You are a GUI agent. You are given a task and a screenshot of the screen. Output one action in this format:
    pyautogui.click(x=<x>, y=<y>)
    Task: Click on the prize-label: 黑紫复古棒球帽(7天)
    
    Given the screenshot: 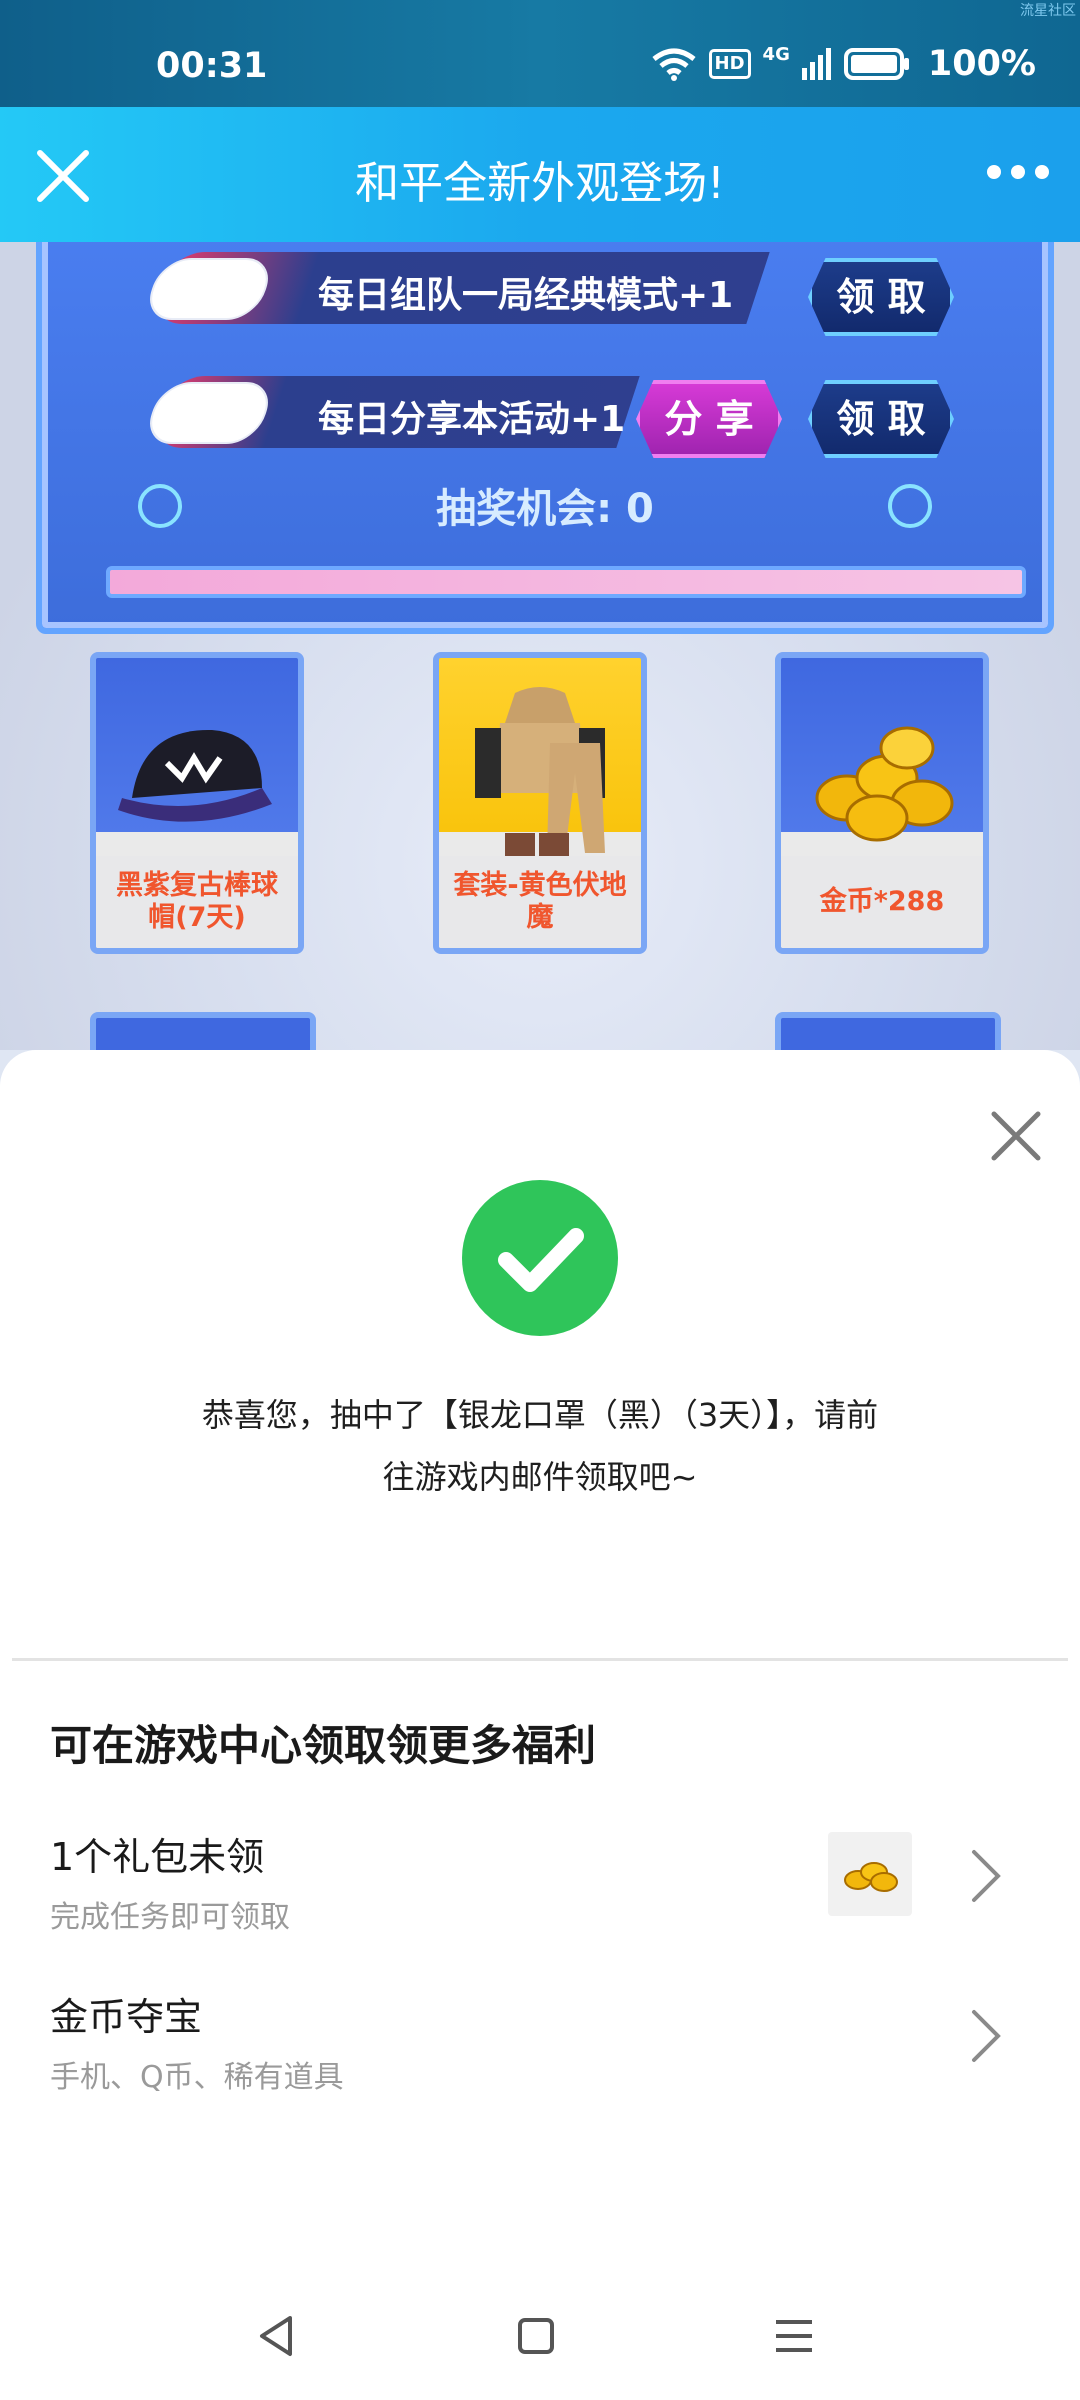 What is the action you would take?
    pyautogui.click(x=197, y=902)
    